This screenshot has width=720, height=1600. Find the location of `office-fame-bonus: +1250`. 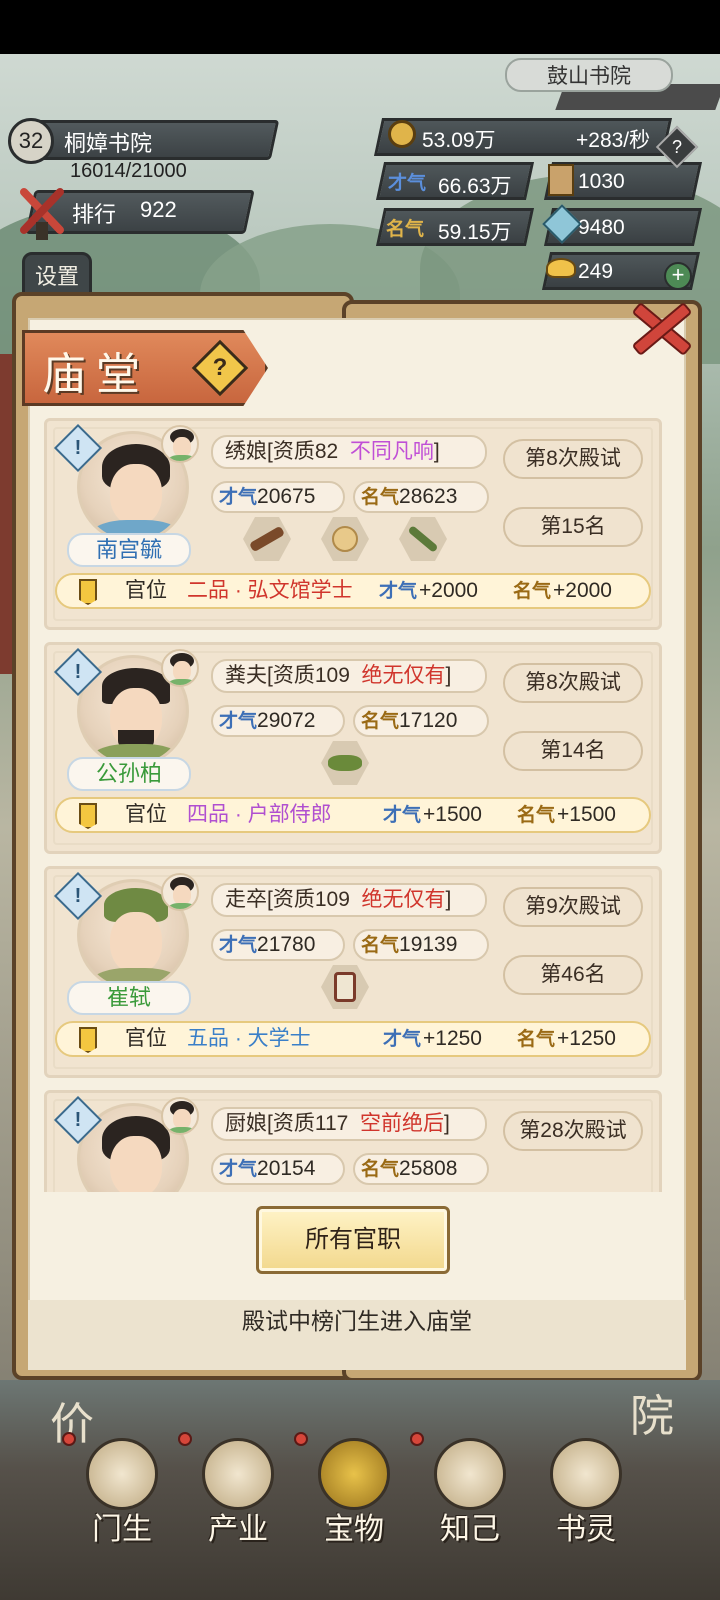

office-fame-bonus: +1250 is located at coordinates (586, 1038).